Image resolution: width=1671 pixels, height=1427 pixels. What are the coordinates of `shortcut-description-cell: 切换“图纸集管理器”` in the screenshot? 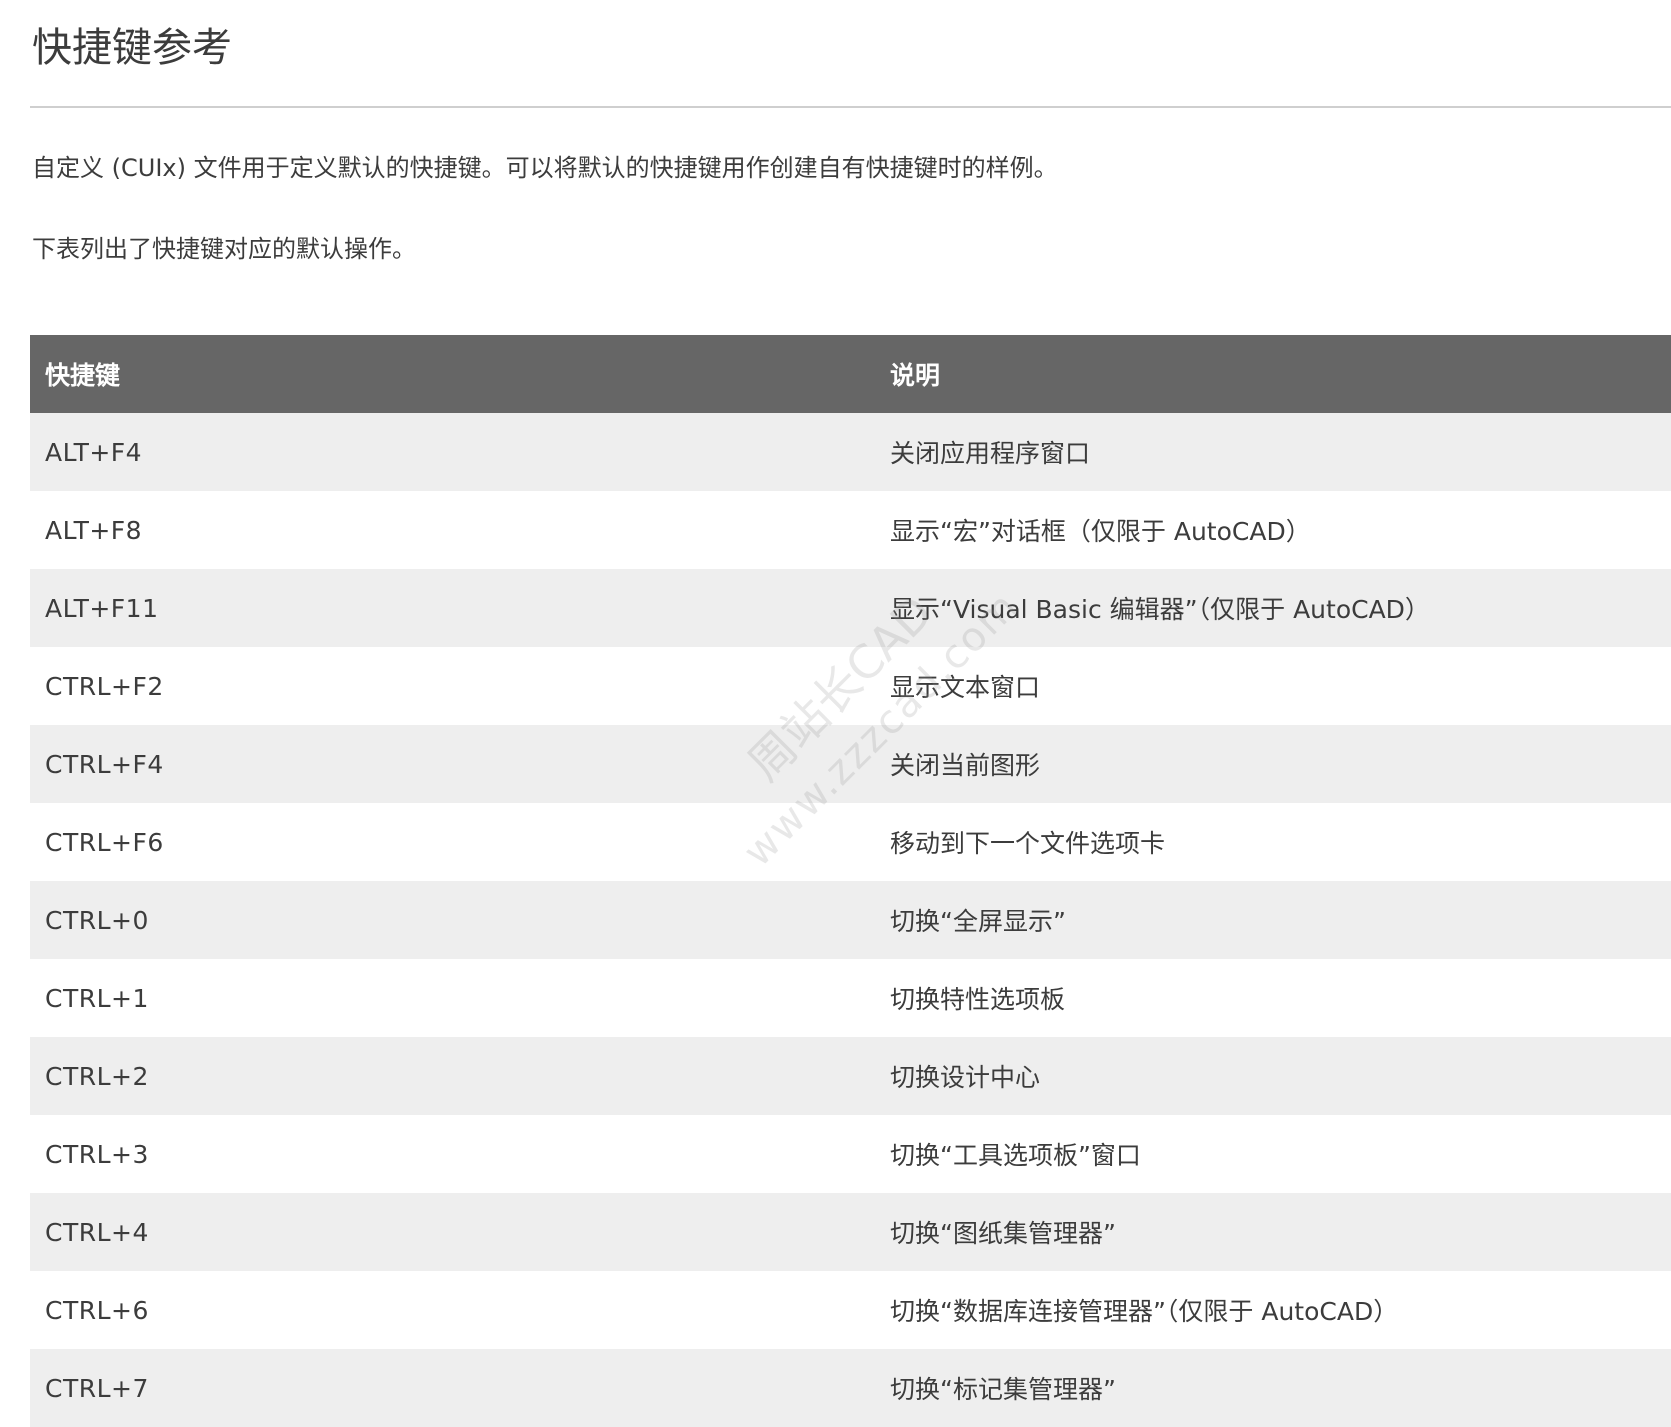 It's located at (1273, 1232).